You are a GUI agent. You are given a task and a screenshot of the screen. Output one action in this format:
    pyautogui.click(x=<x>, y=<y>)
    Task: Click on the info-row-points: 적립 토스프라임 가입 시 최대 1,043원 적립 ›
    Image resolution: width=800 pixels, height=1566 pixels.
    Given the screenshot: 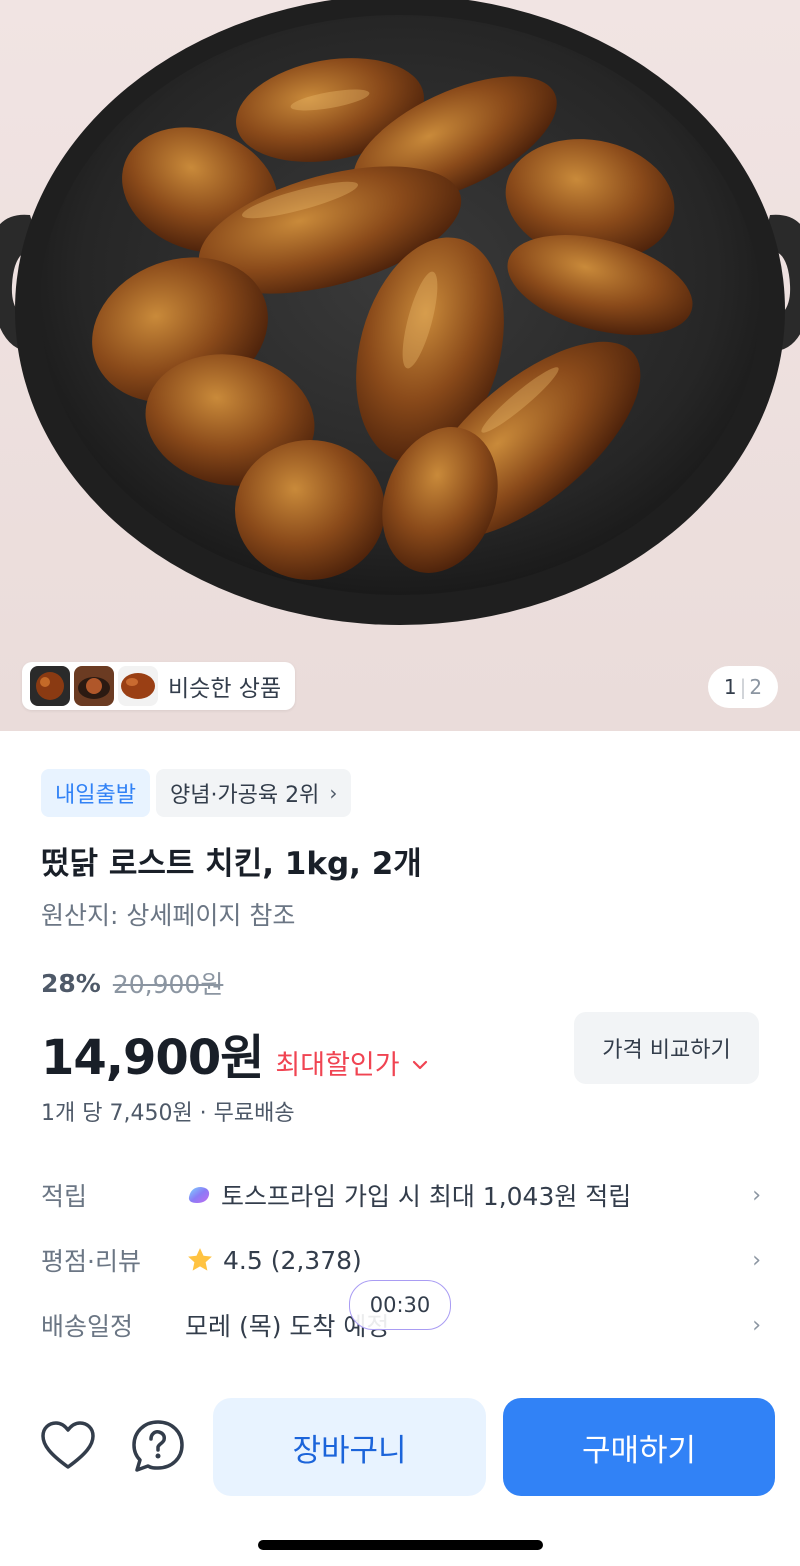 What is the action you would take?
    pyautogui.click(x=401, y=1195)
    